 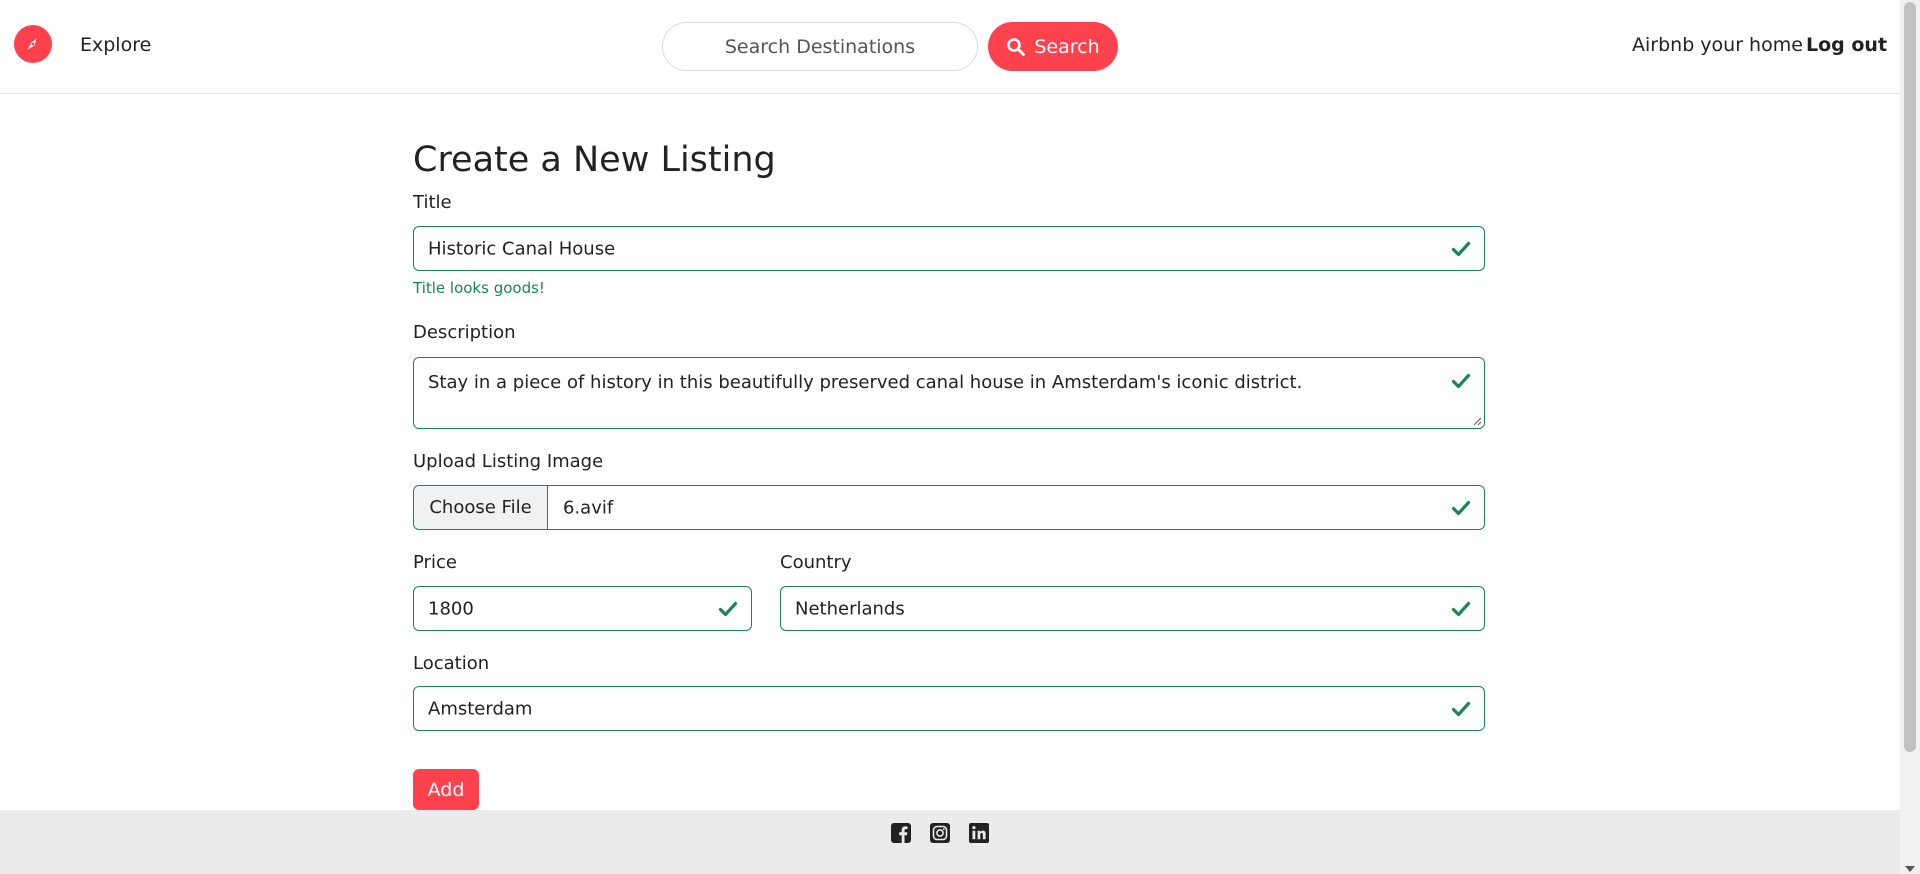 What do you see at coordinates (1016, 46) in the screenshot?
I see `search-icon` at bounding box center [1016, 46].